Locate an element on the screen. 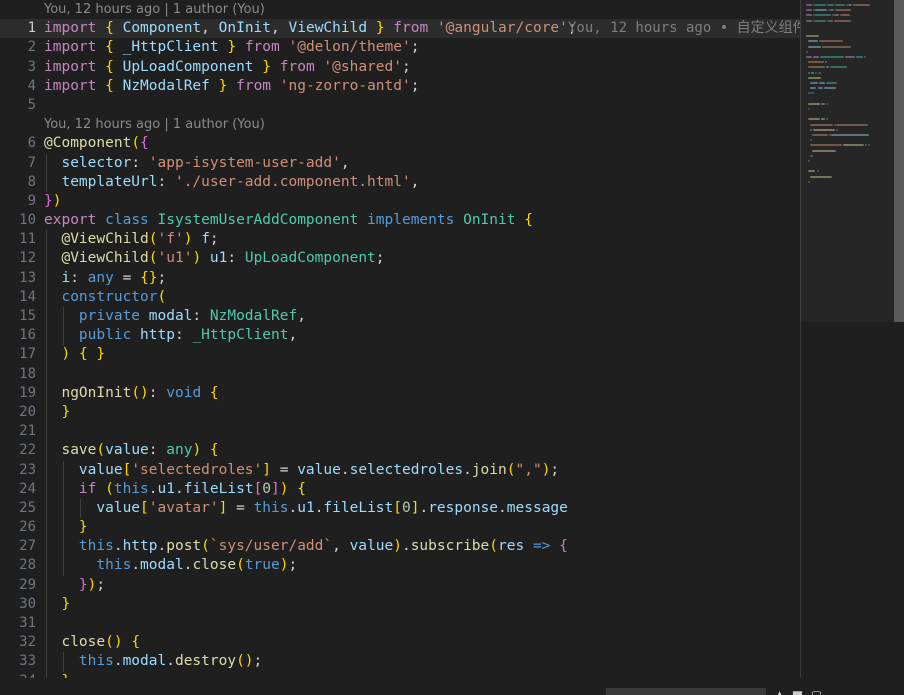 The width and height of the screenshot is (904, 695). line-number-8: 8 is located at coordinates (18, 182).